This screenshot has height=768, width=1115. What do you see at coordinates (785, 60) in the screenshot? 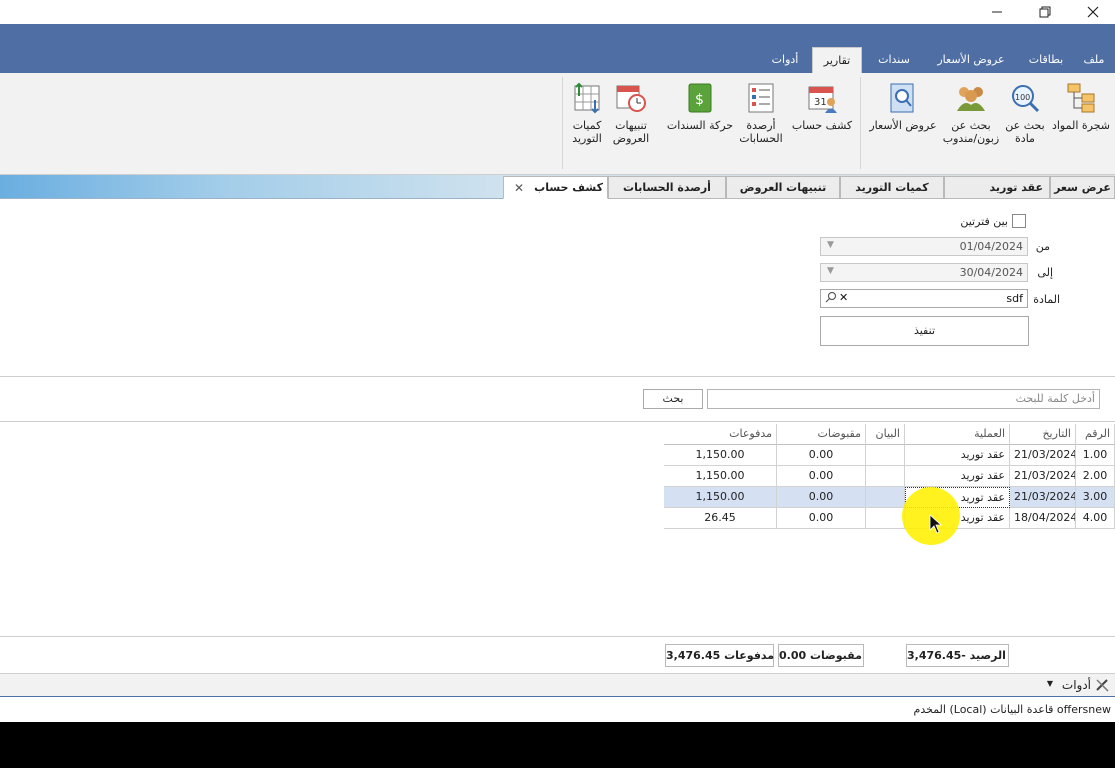
I see `tab-tools: أدوات` at bounding box center [785, 60].